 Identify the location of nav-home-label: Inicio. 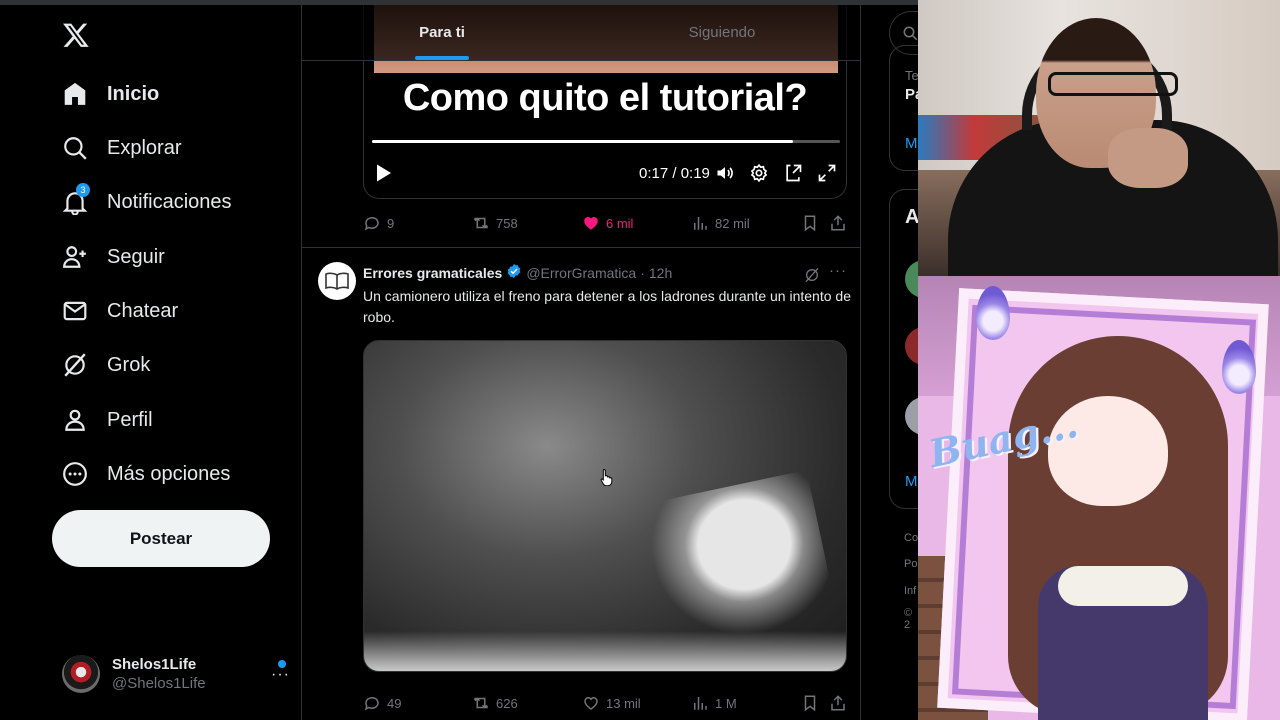
(133, 93).